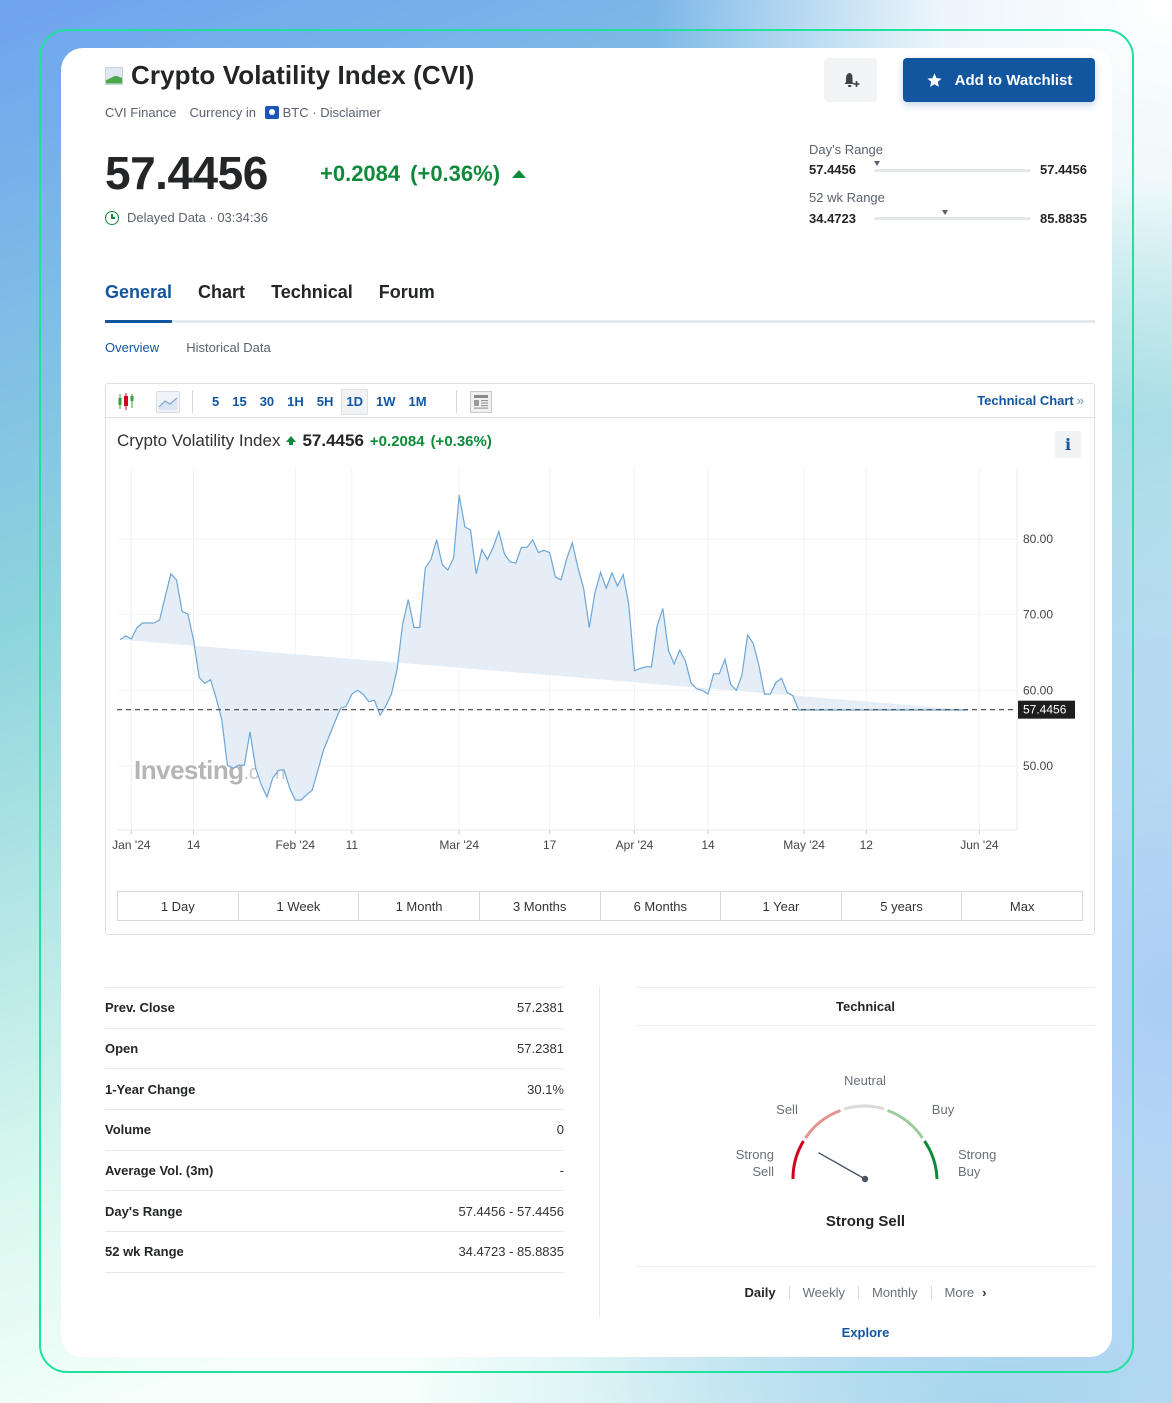 This screenshot has height=1403, width=1172. Describe the element at coordinates (159, 1171) in the screenshot. I see `stat-label: Average Vol. (3m)` at that location.